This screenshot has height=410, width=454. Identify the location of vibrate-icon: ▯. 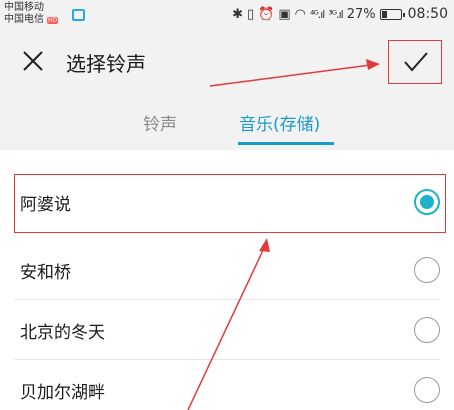
(250, 14).